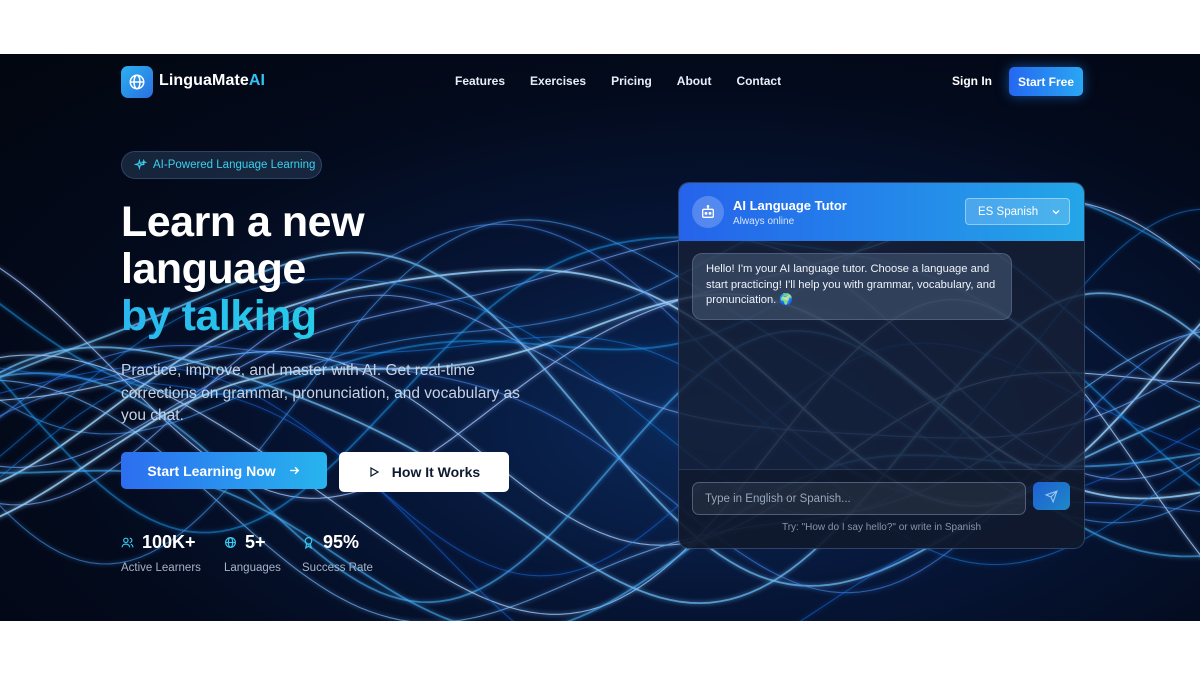 Image resolution: width=1200 pixels, height=675 pixels. I want to click on hero-title: Learn a new language by talking, so click(243, 269).